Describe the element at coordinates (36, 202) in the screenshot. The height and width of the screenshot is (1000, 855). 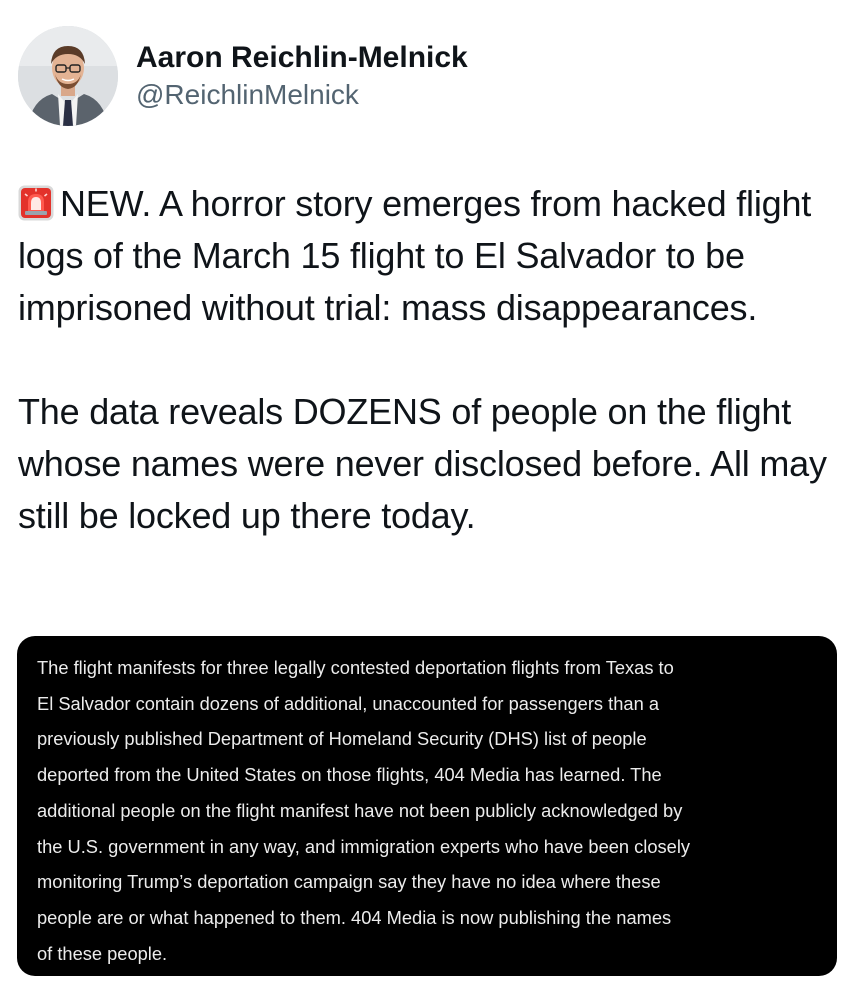
I see `siren-icon` at that location.